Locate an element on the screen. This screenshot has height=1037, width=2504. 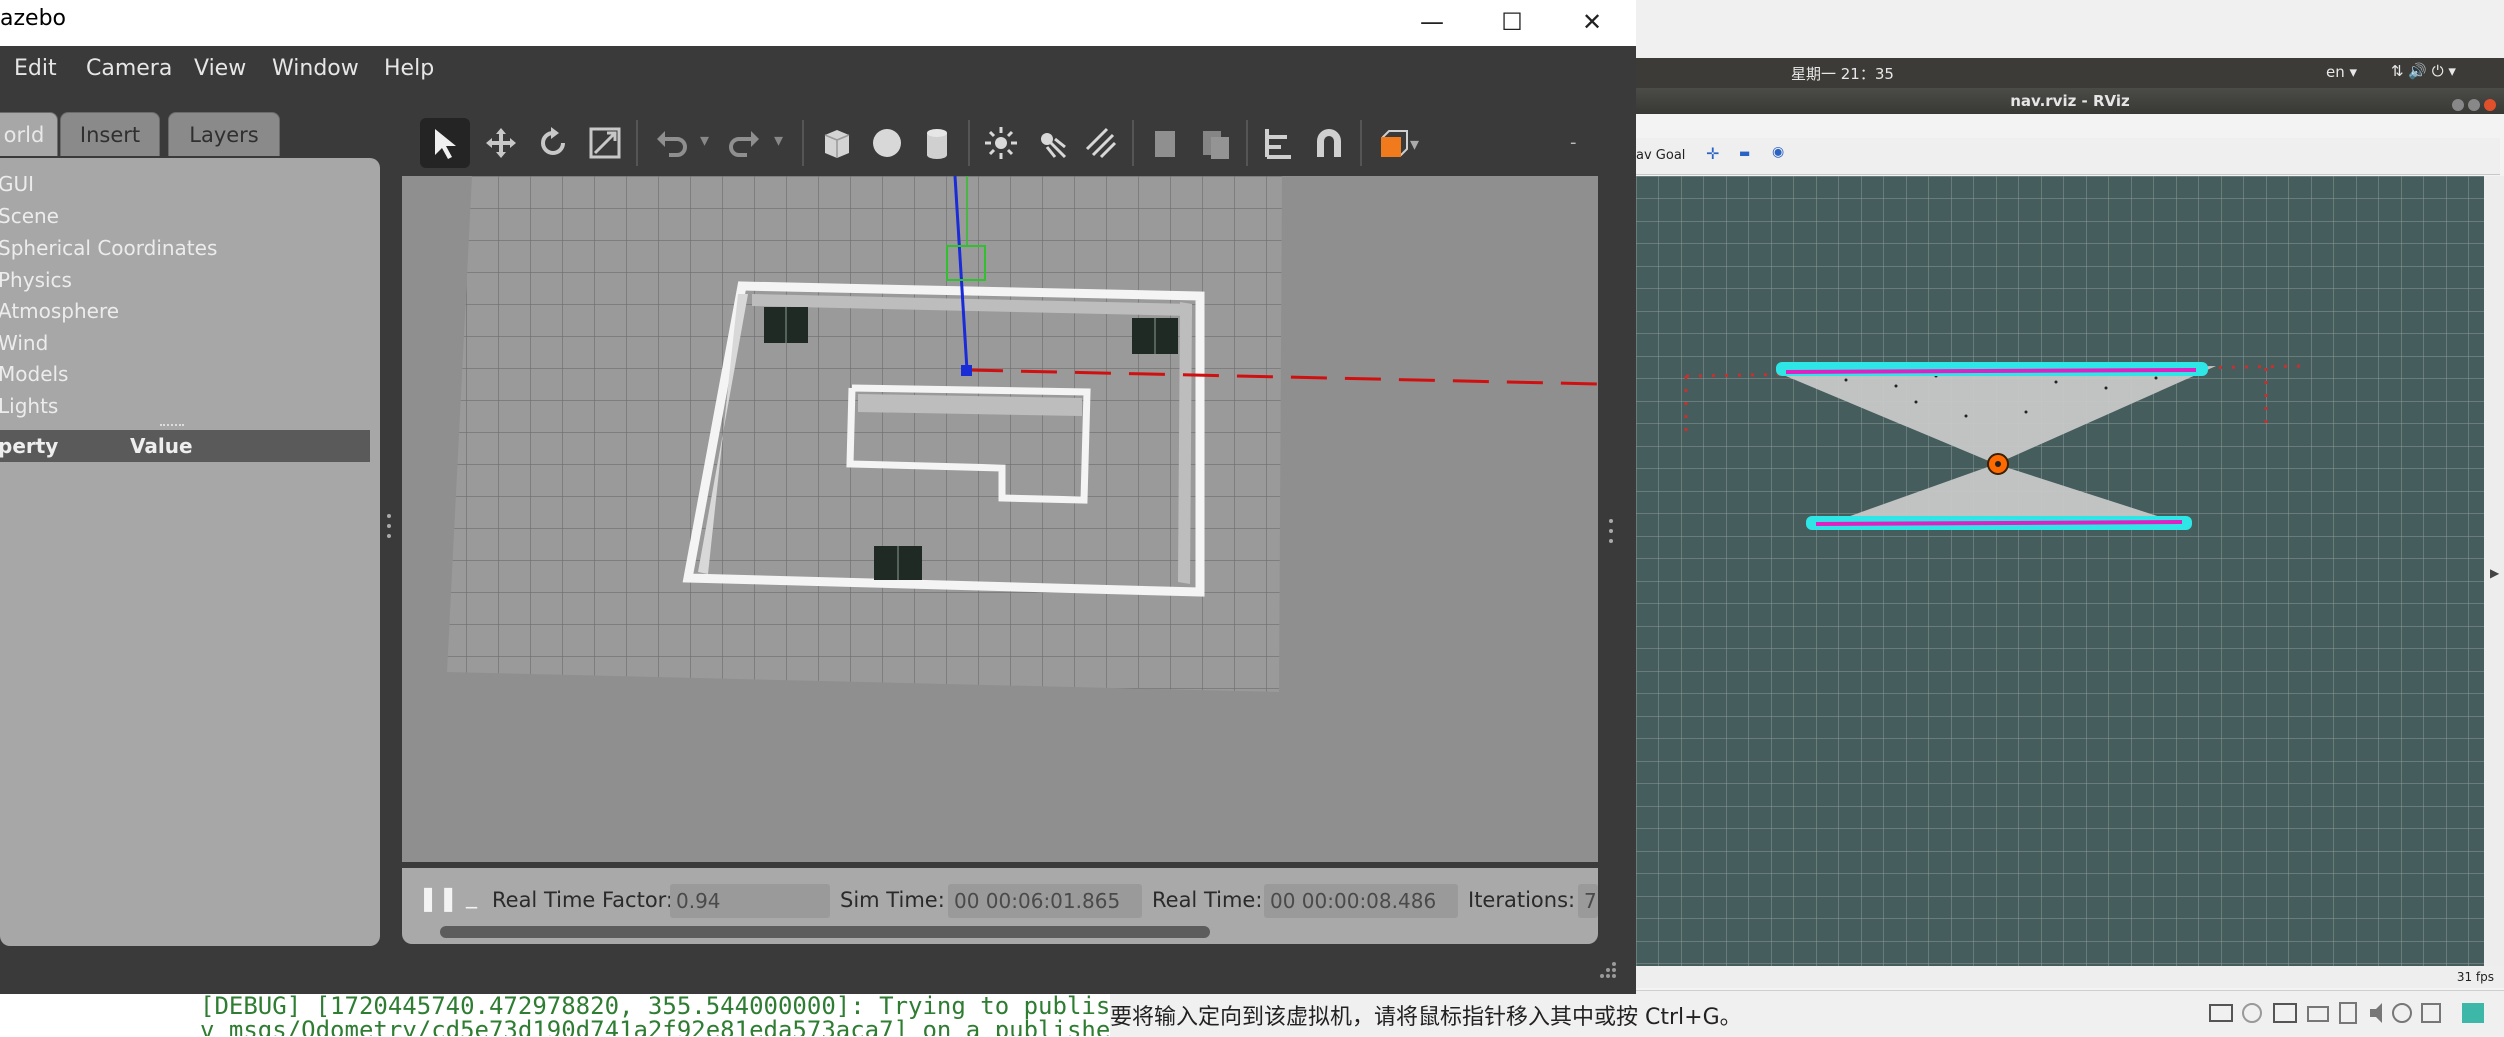
rviz-window-controls is located at coordinates (2474, 102).